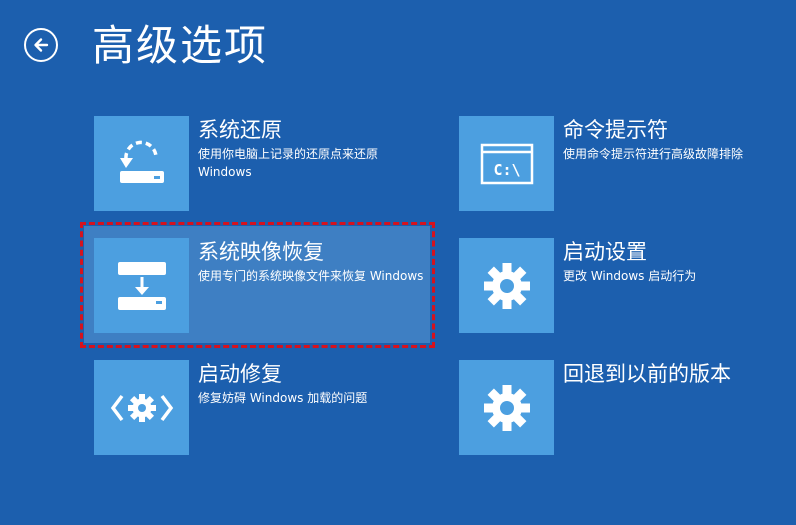  What do you see at coordinates (676, 139) in the screenshot?
I see `option-text: 命令提示符 使用命令提示符进行高级故障排除` at bounding box center [676, 139].